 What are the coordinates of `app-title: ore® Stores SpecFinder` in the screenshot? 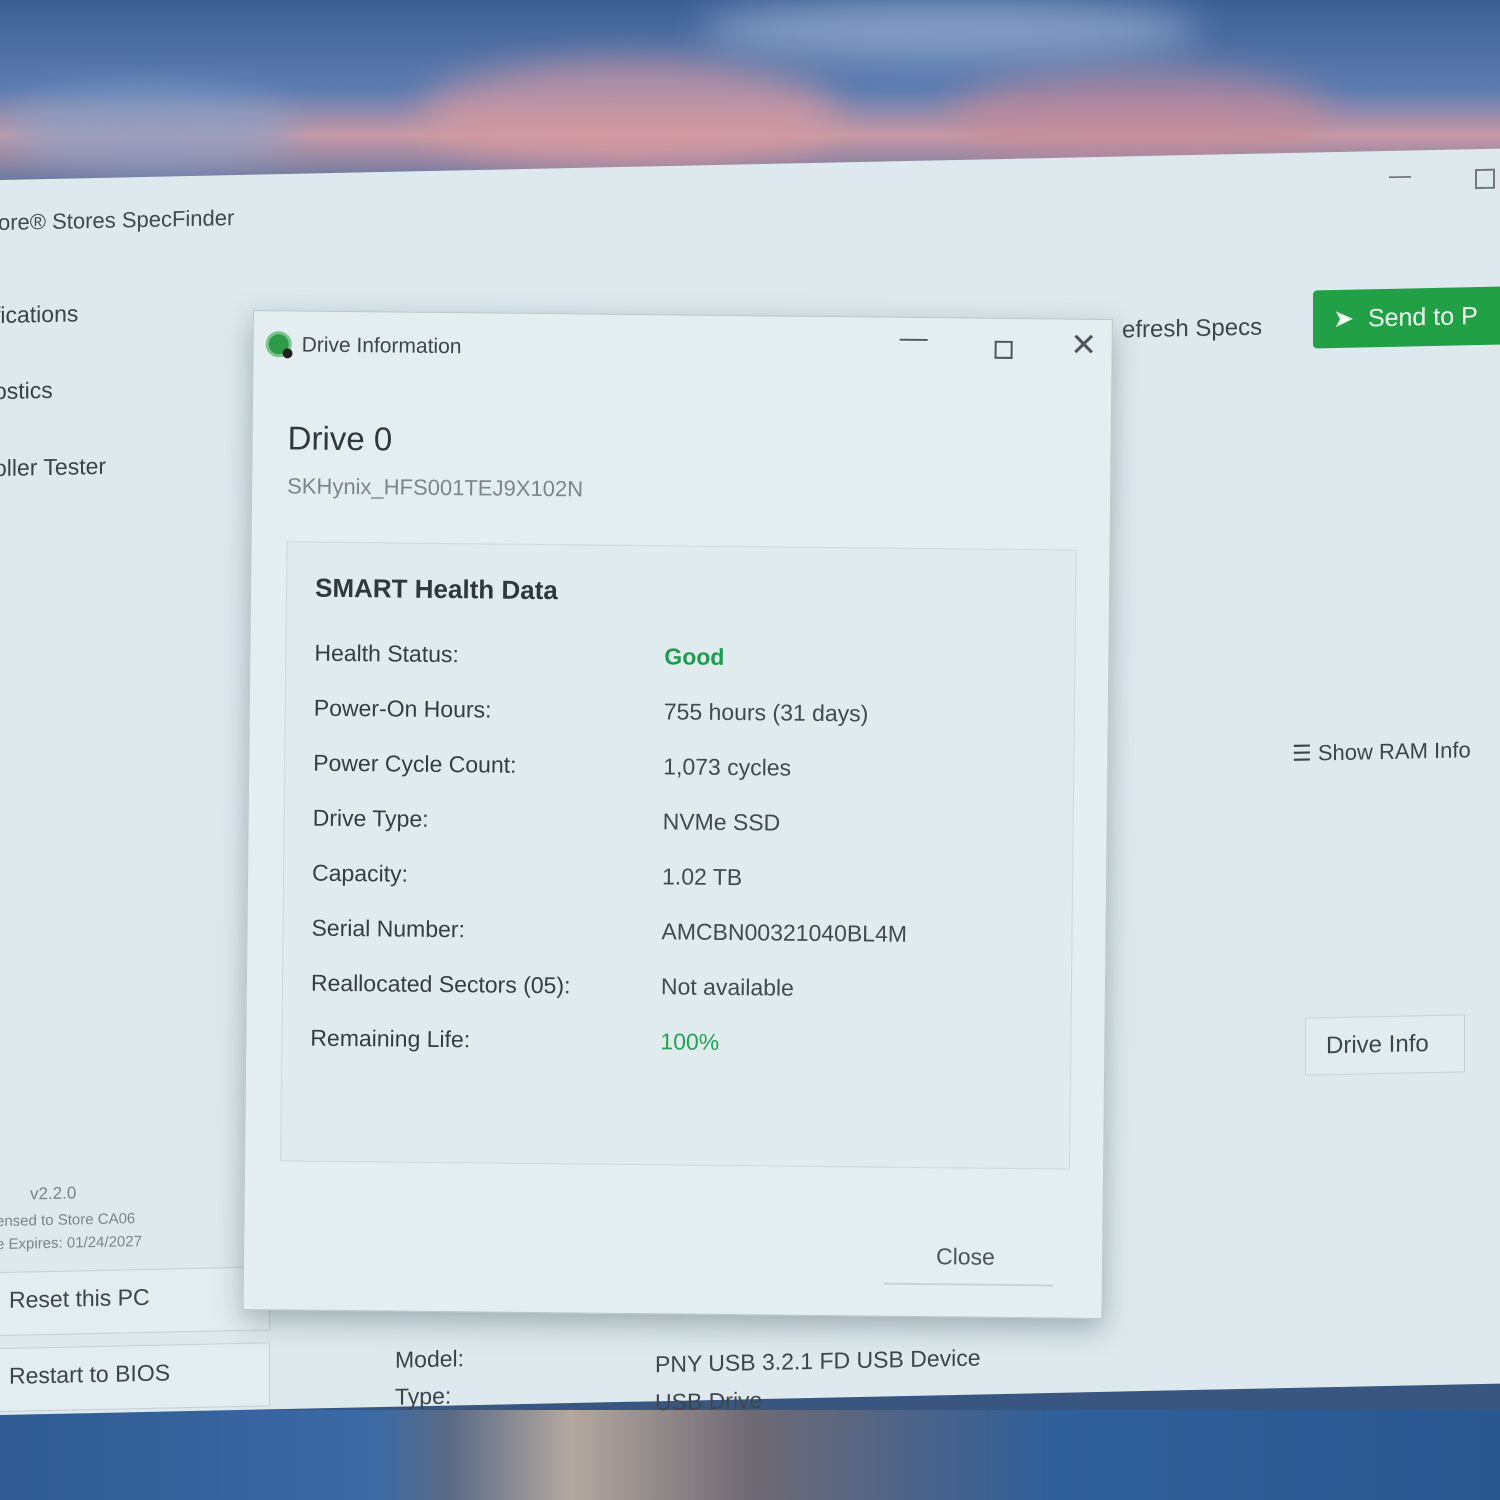 It's located at (117, 220).